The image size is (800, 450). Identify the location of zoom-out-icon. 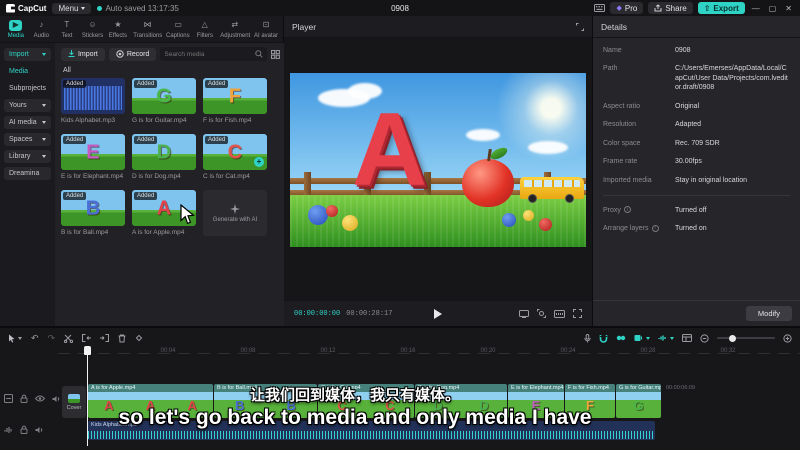
(704, 338).